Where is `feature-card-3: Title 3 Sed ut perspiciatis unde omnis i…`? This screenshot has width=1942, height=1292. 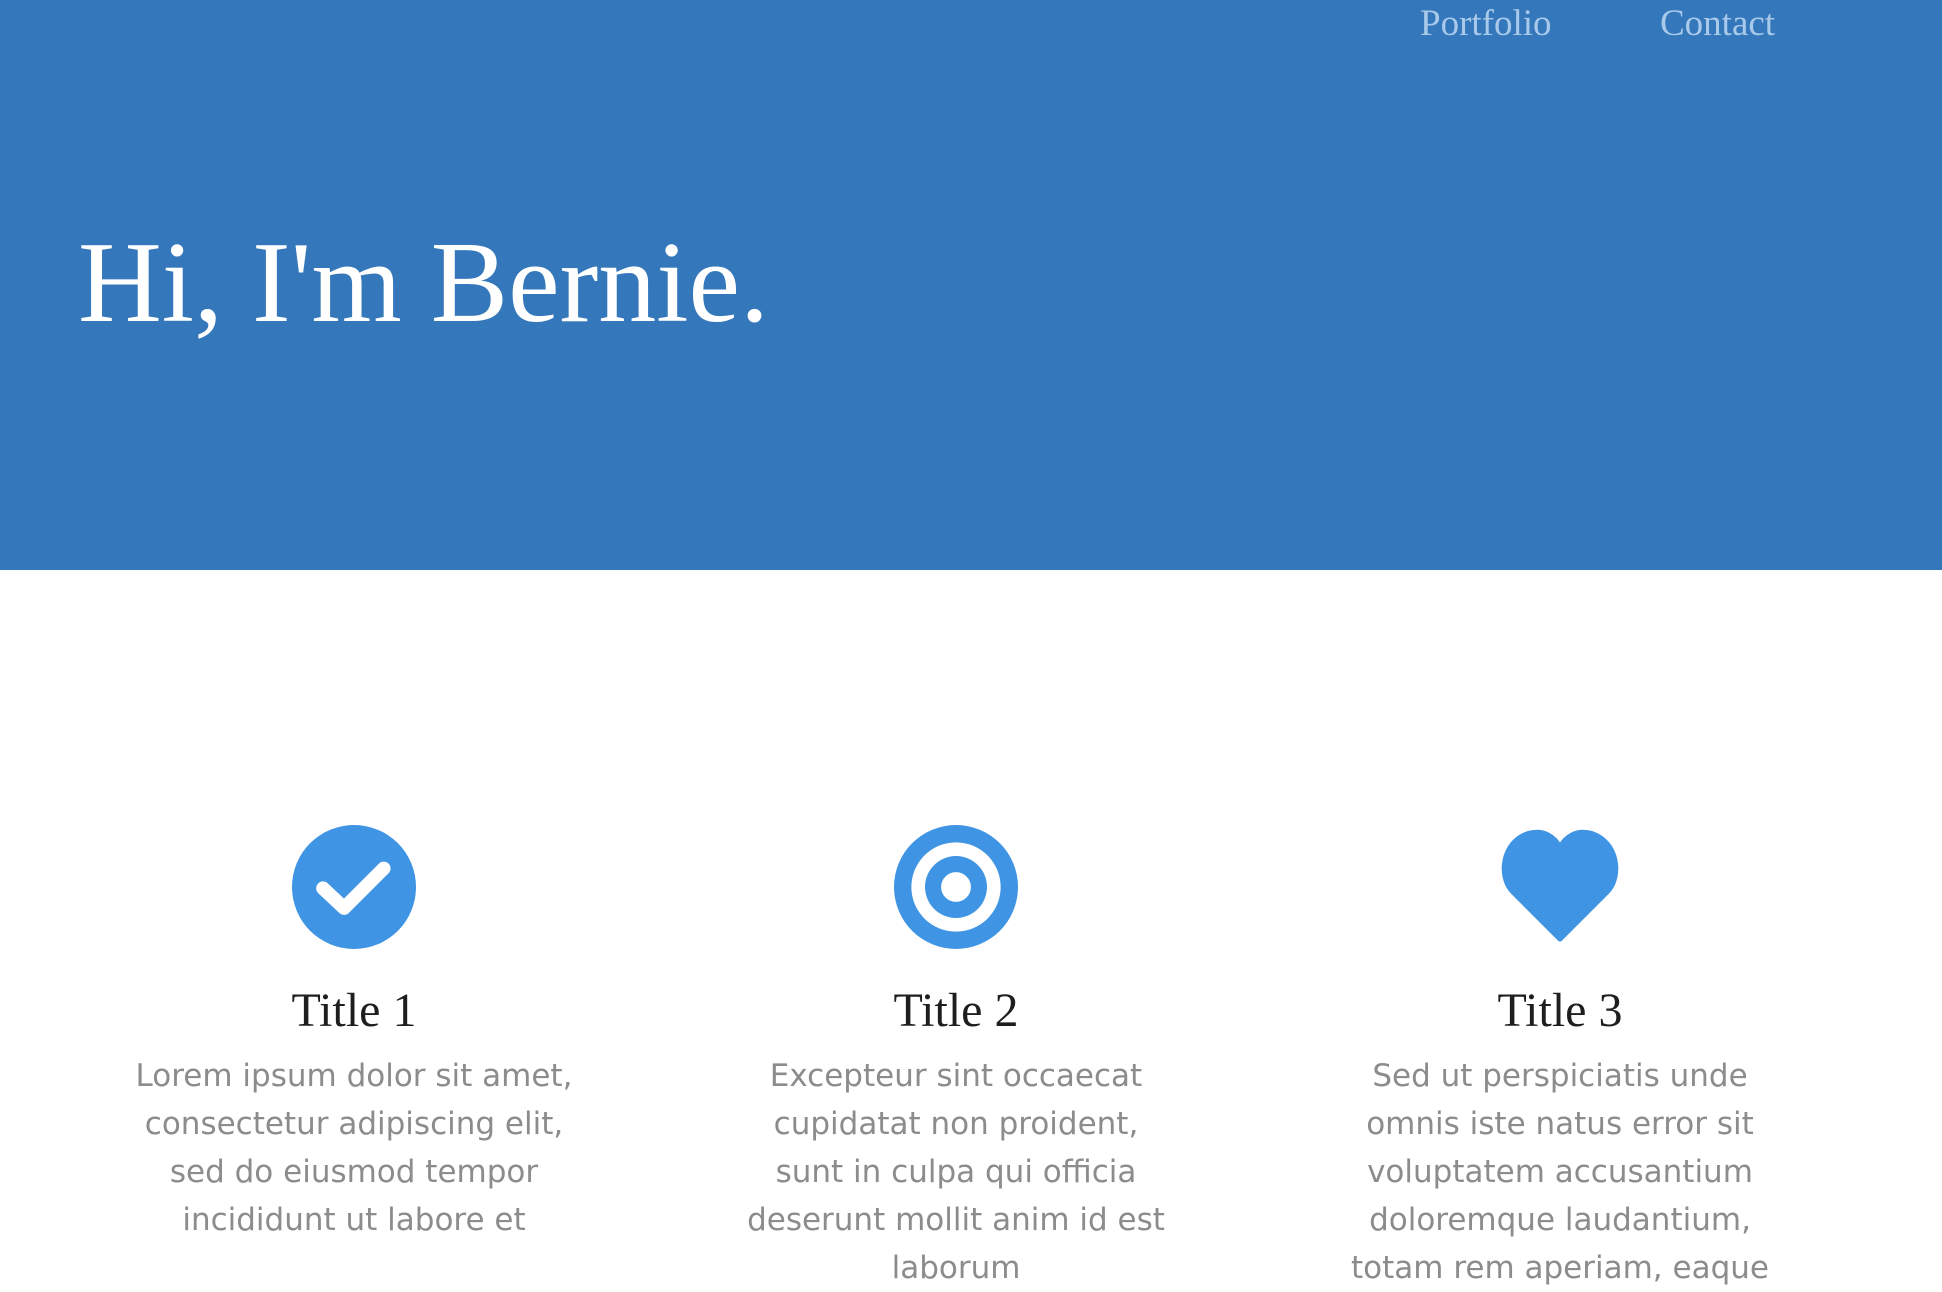 feature-card-3: Title 3 Sed ut perspiciatis unde omnis i… is located at coordinates (1560, 1058).